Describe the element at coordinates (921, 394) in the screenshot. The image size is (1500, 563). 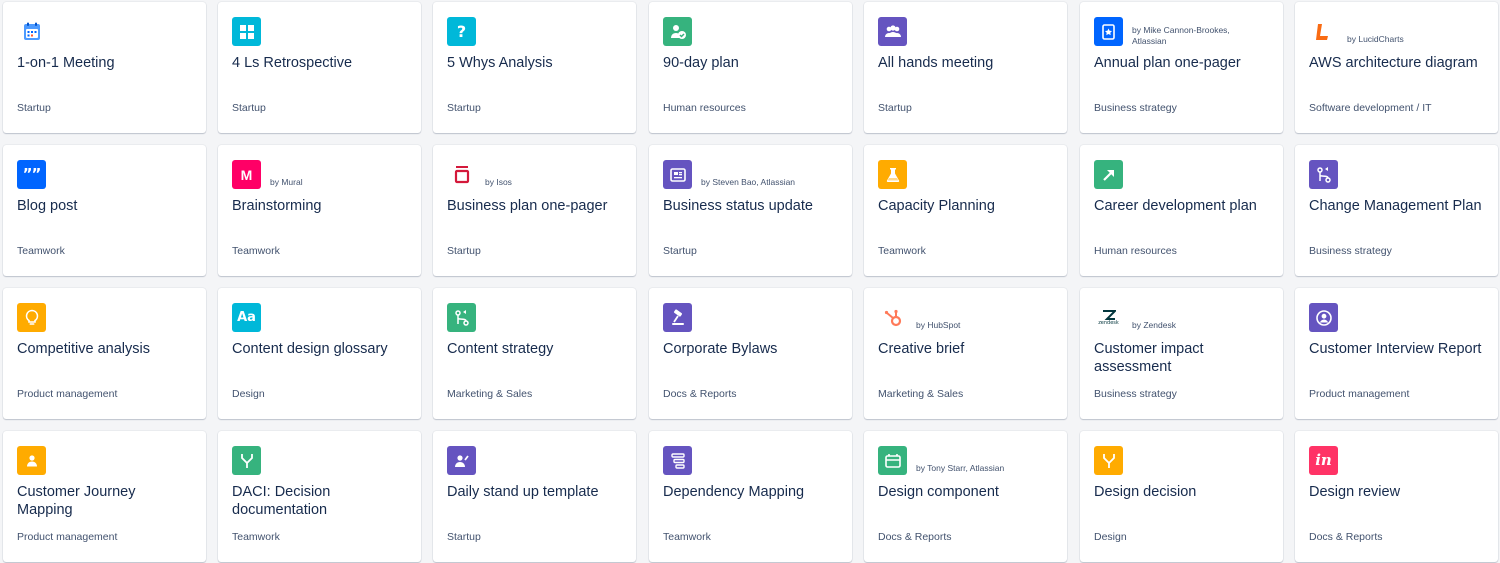
I see `template-category: Marketing & Sales` at that location.